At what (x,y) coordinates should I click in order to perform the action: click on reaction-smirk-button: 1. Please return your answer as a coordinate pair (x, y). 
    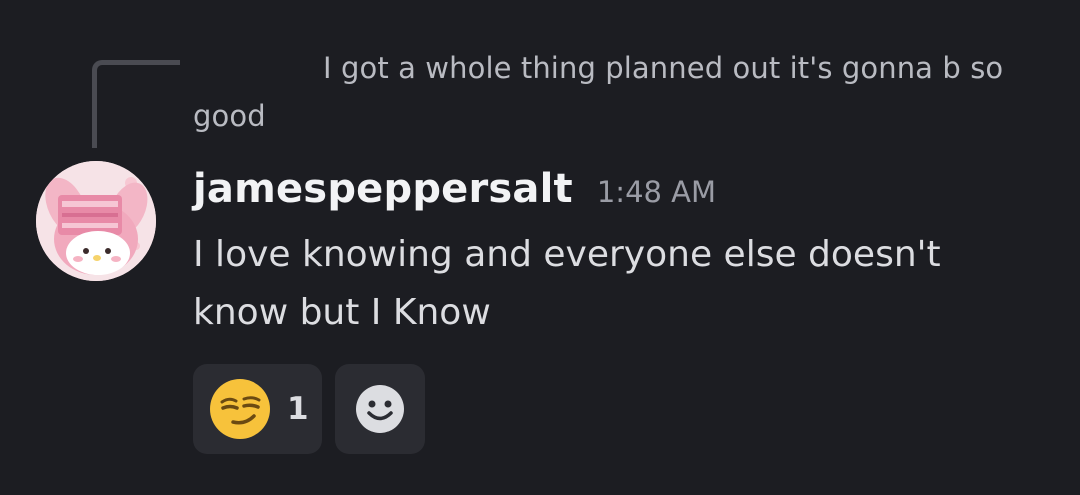
    Looking at the image, I should click on (257, 409).